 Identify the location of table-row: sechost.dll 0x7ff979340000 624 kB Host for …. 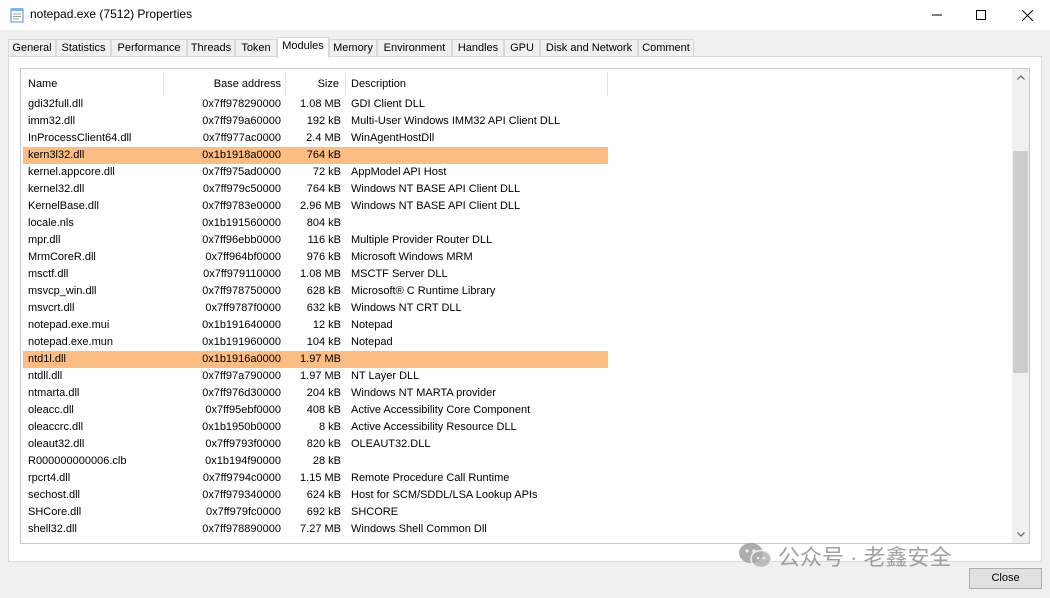
(315, 495).